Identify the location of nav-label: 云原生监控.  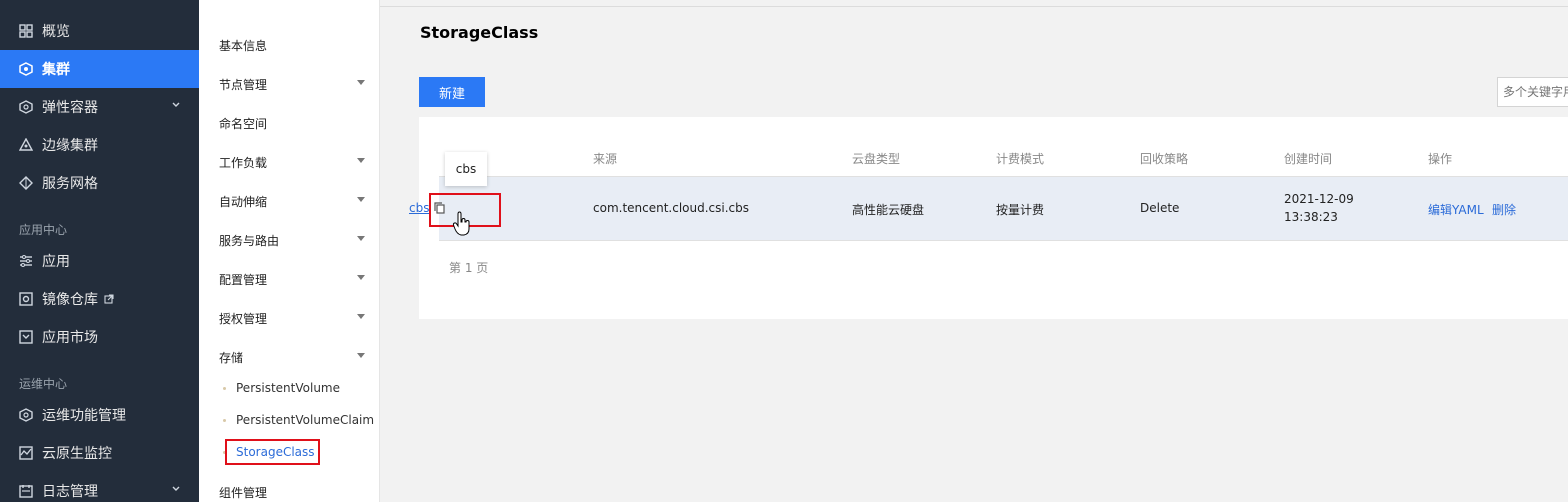
(77, 454).